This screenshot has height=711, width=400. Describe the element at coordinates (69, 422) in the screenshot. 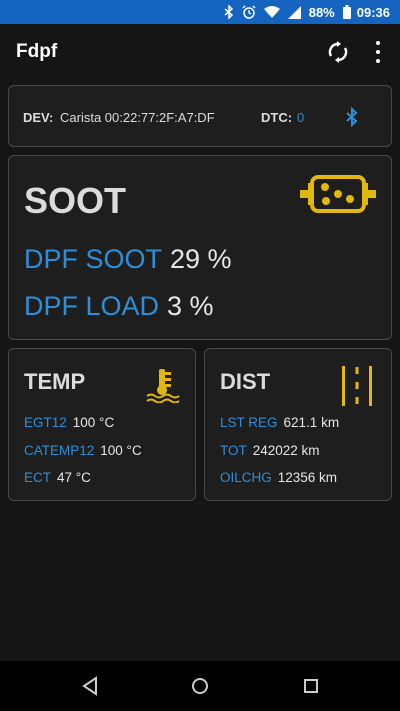

I see `egt12-row: EGT12 100 °C` at that location.